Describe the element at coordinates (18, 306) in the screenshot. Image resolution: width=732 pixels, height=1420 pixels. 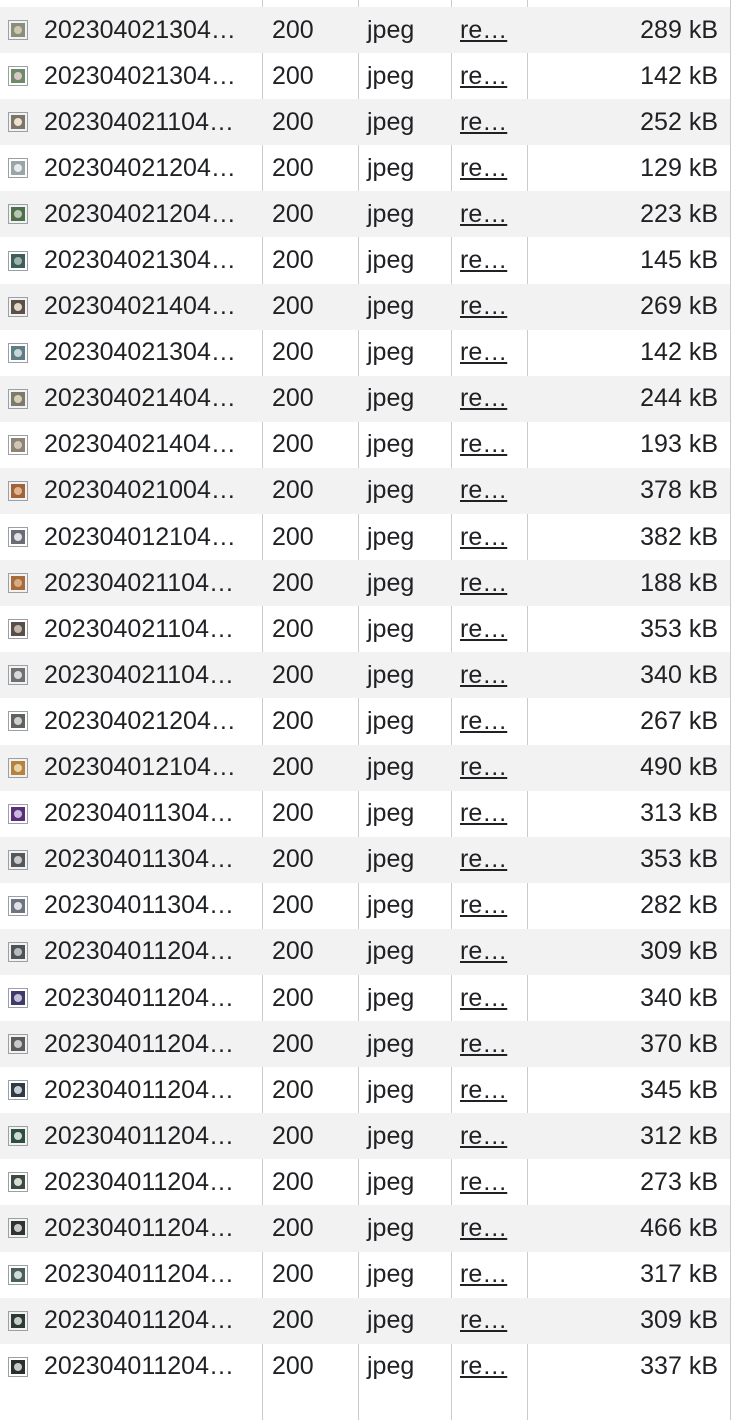
I see `image-thumbnail-icon` at that location.